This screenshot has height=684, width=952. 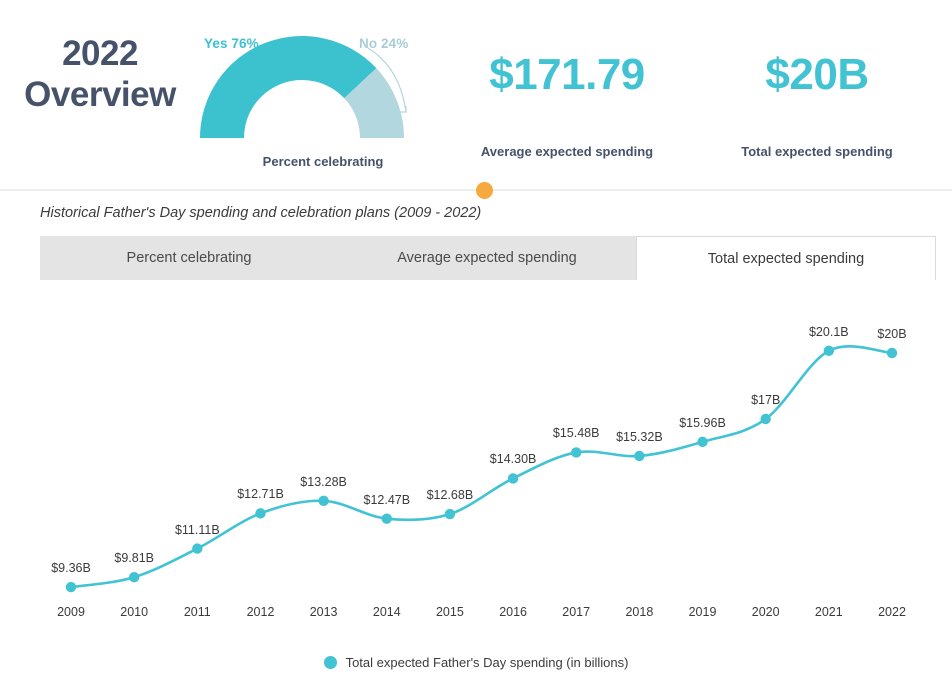 I want to click on data-point-label: $11.11B, so click(x=197, y=529).